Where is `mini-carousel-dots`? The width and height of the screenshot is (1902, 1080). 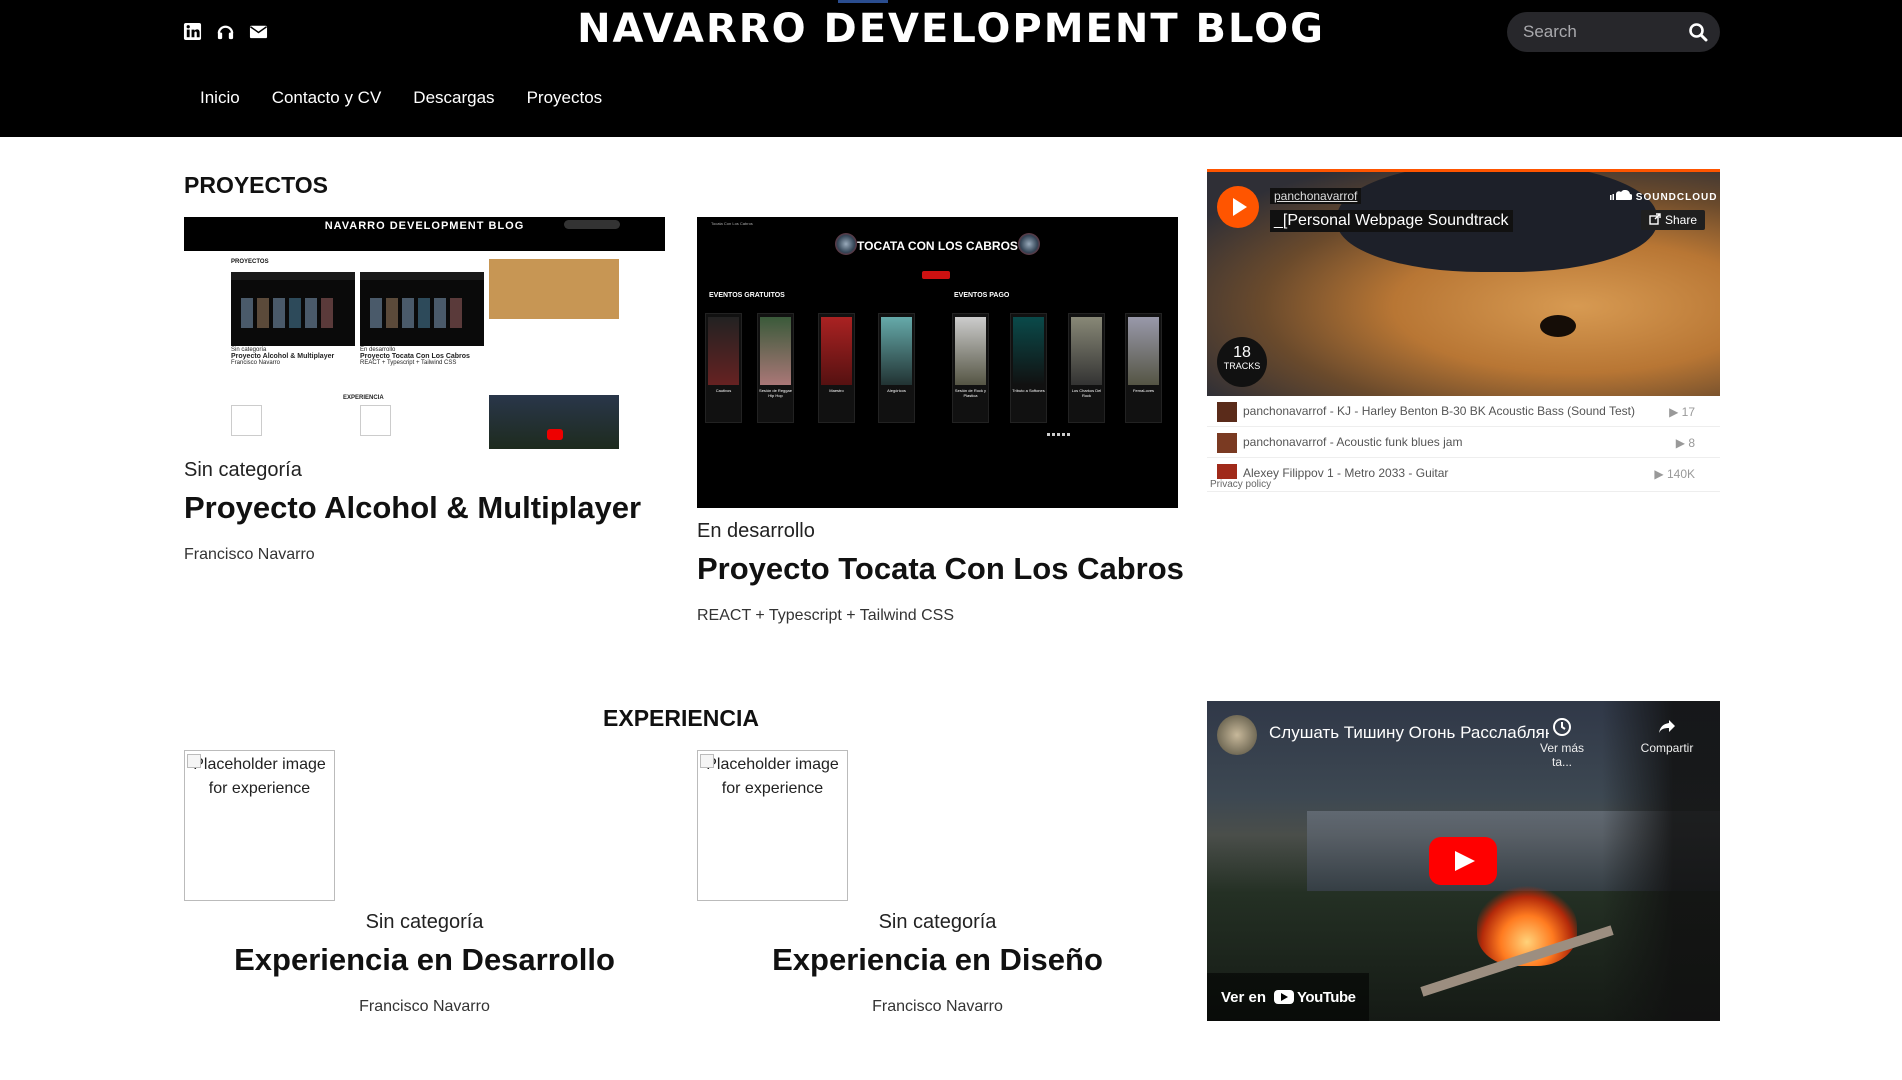
mini-carousel-dots is located at coordinates (1059, 434).